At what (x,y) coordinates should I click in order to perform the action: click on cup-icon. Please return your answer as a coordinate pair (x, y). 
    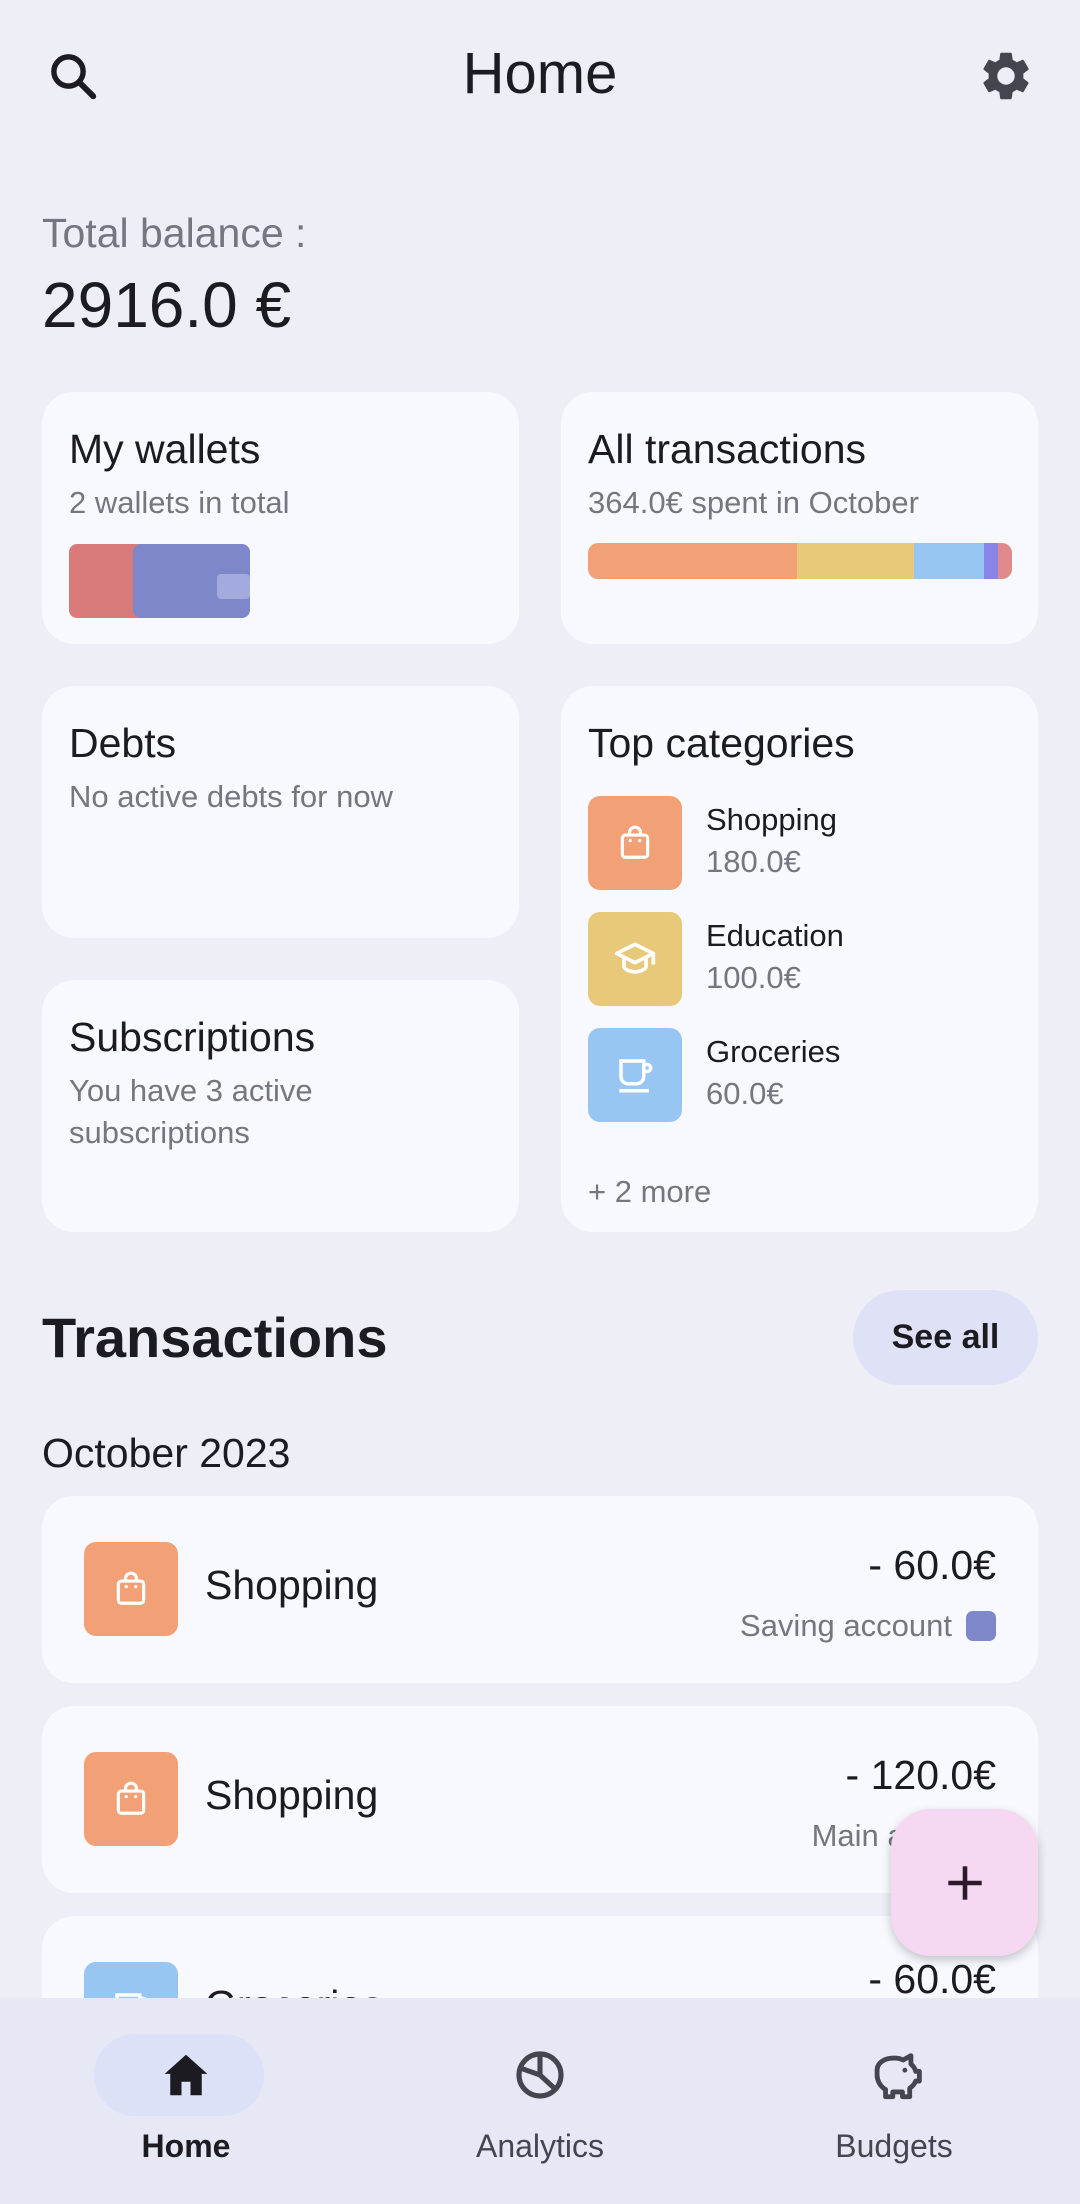
    Looking at the image, I should click on (636, 1076).